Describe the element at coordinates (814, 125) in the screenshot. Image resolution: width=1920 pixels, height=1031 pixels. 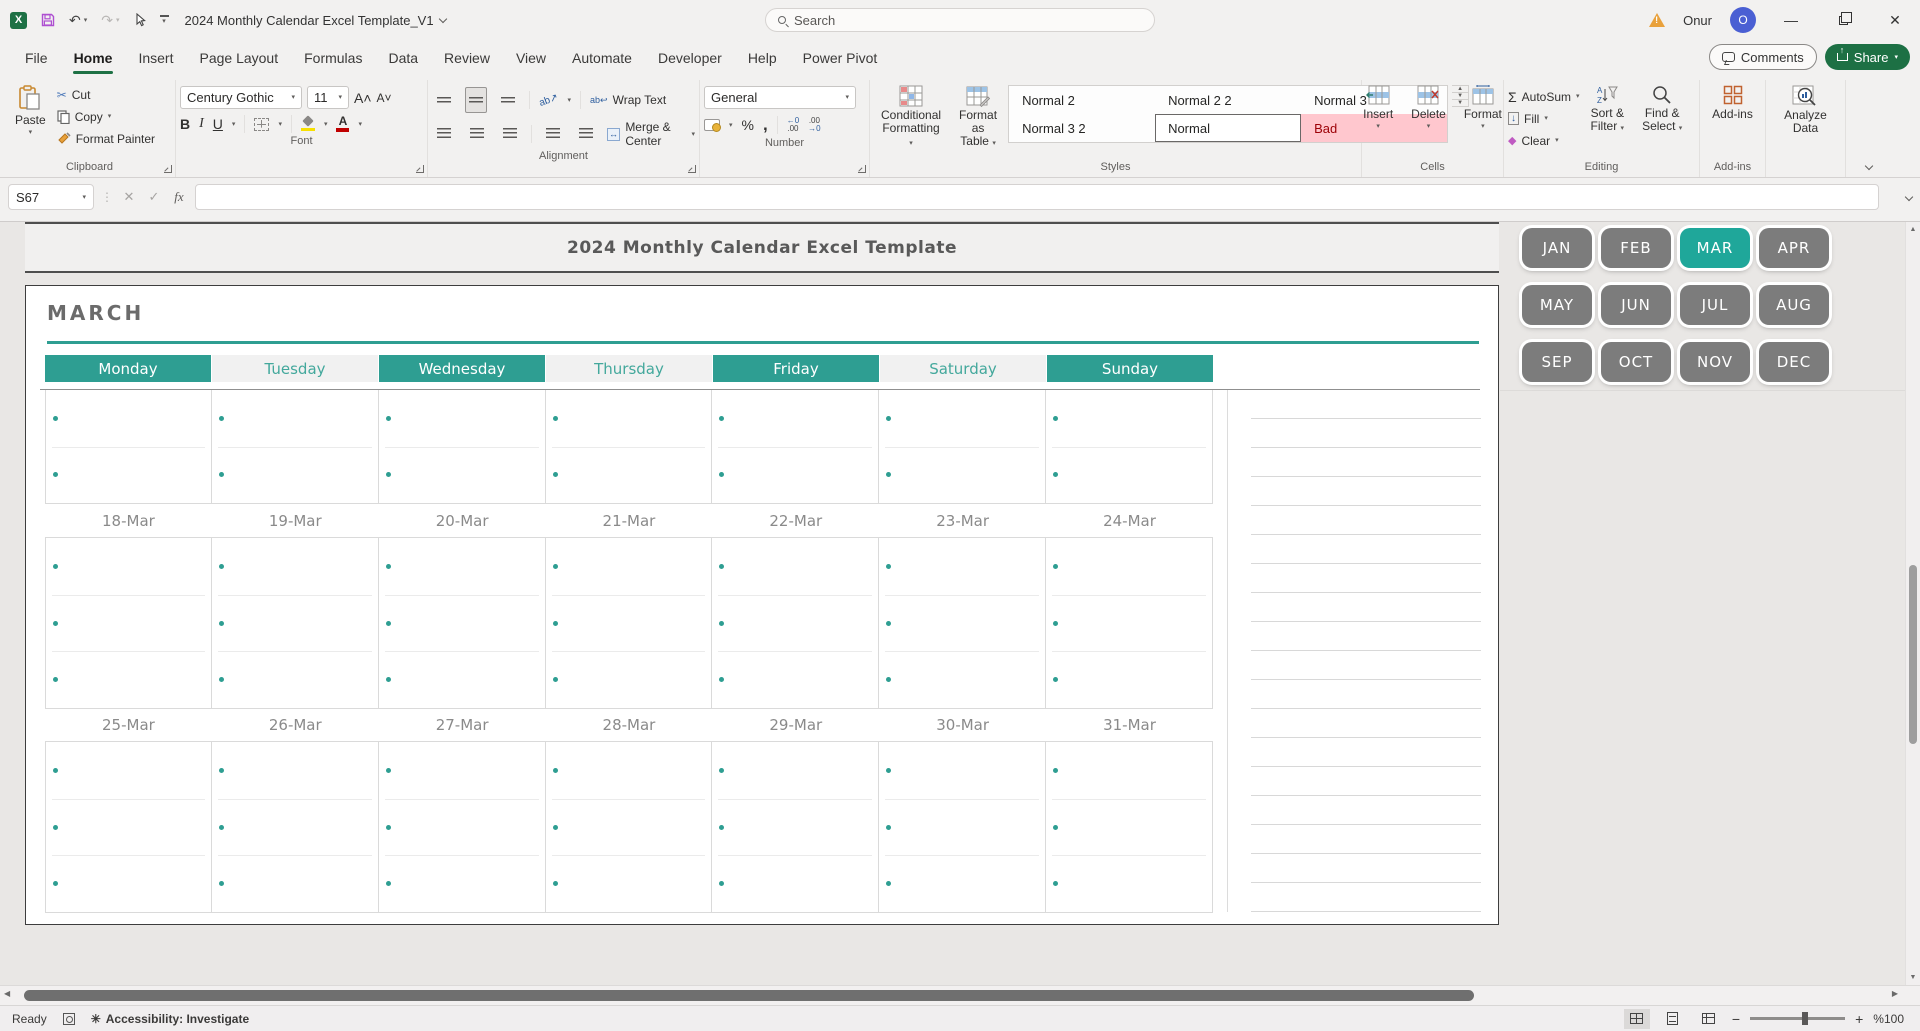
I see `decrease-decimal-button: .00 →0` at that location.